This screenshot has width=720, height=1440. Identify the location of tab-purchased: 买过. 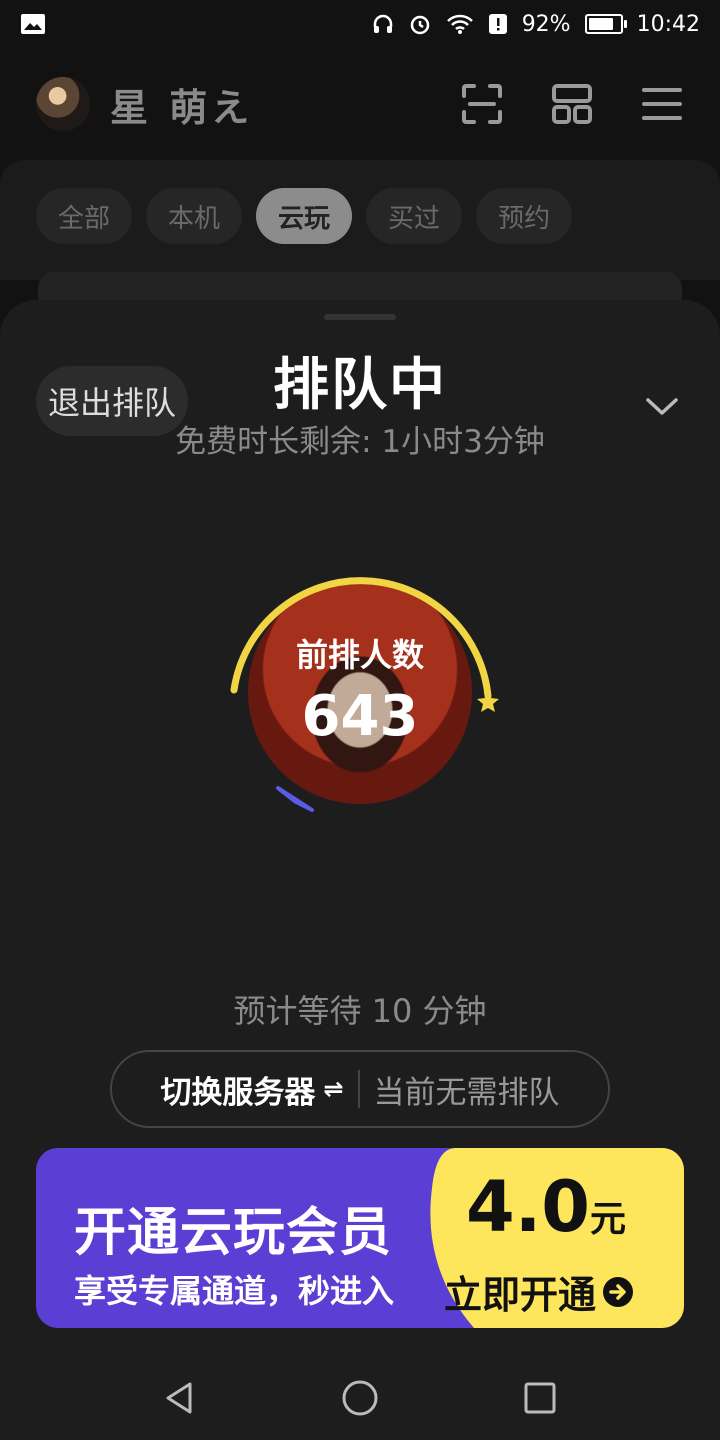
(414, 216).